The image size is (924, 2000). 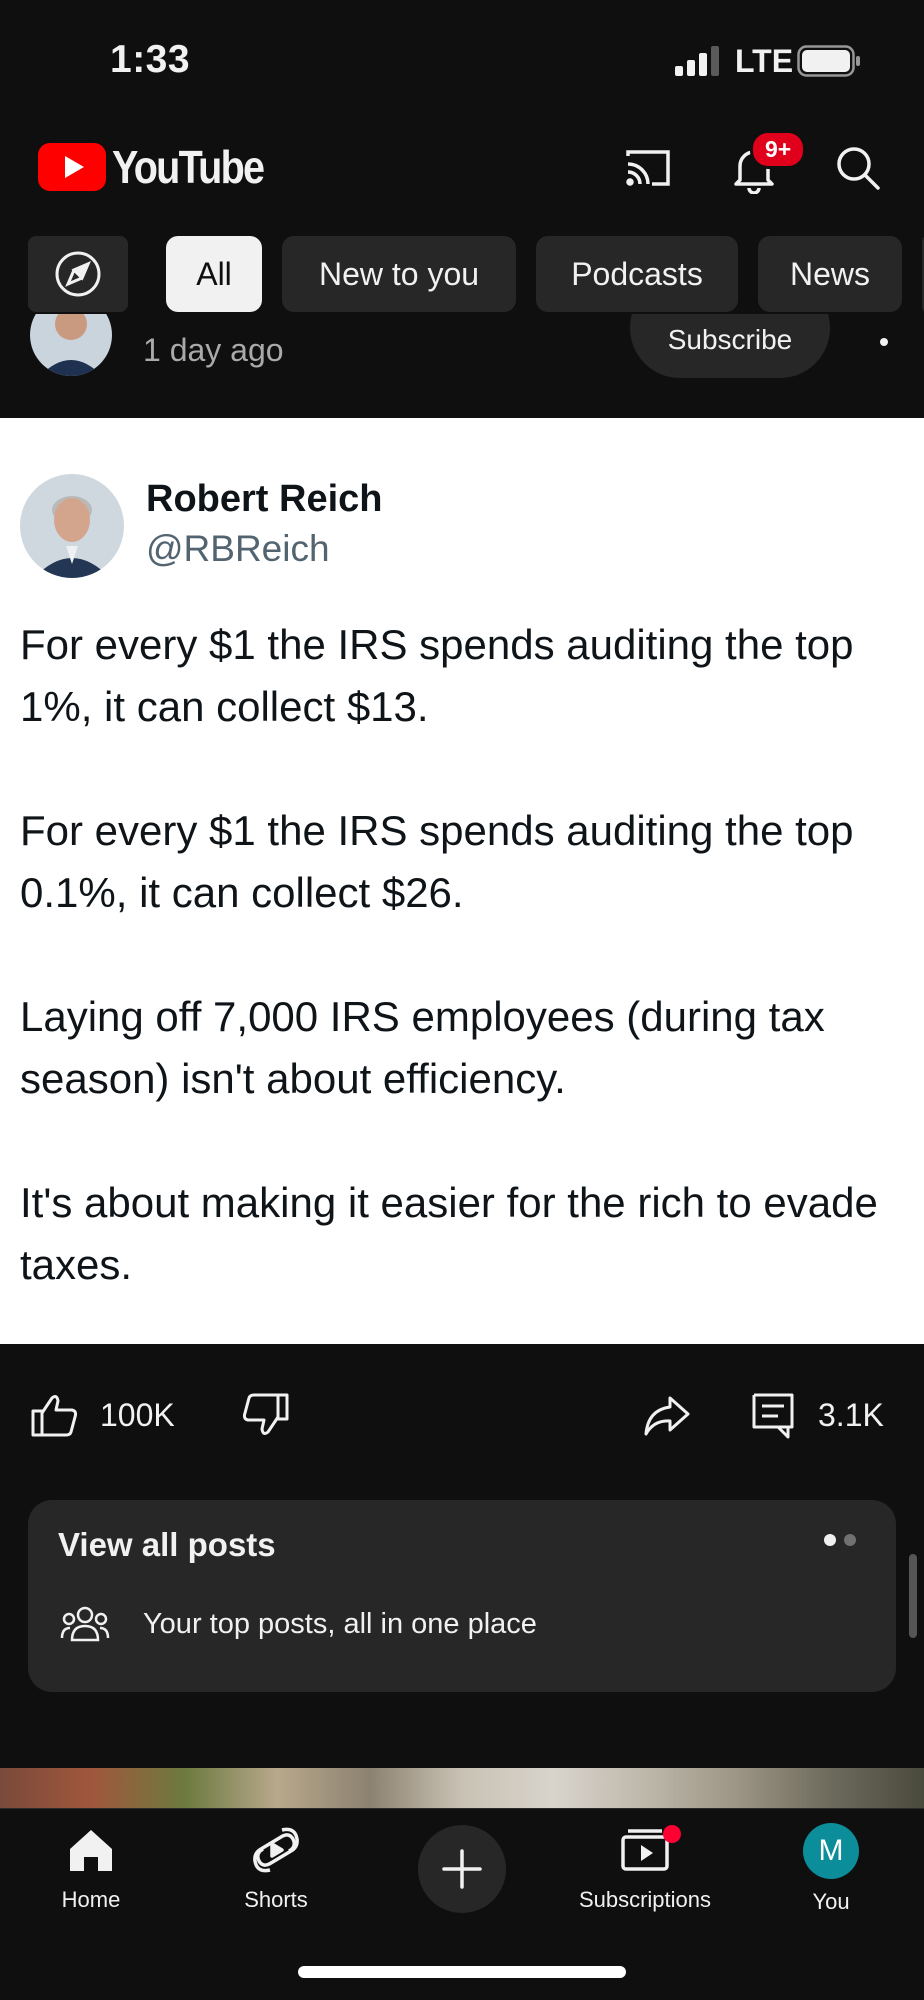 I want to click on subscribe-button: Subscribe, so click(x=730, y=346).